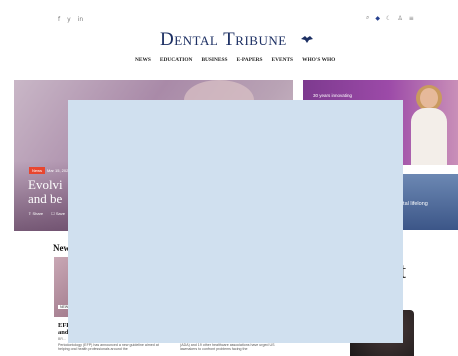 This screenshot has height=356, width=458. Describe the element at coordinates (223, 40) in the screenshot. I see `site-logo: Dental Tribune` at that location.